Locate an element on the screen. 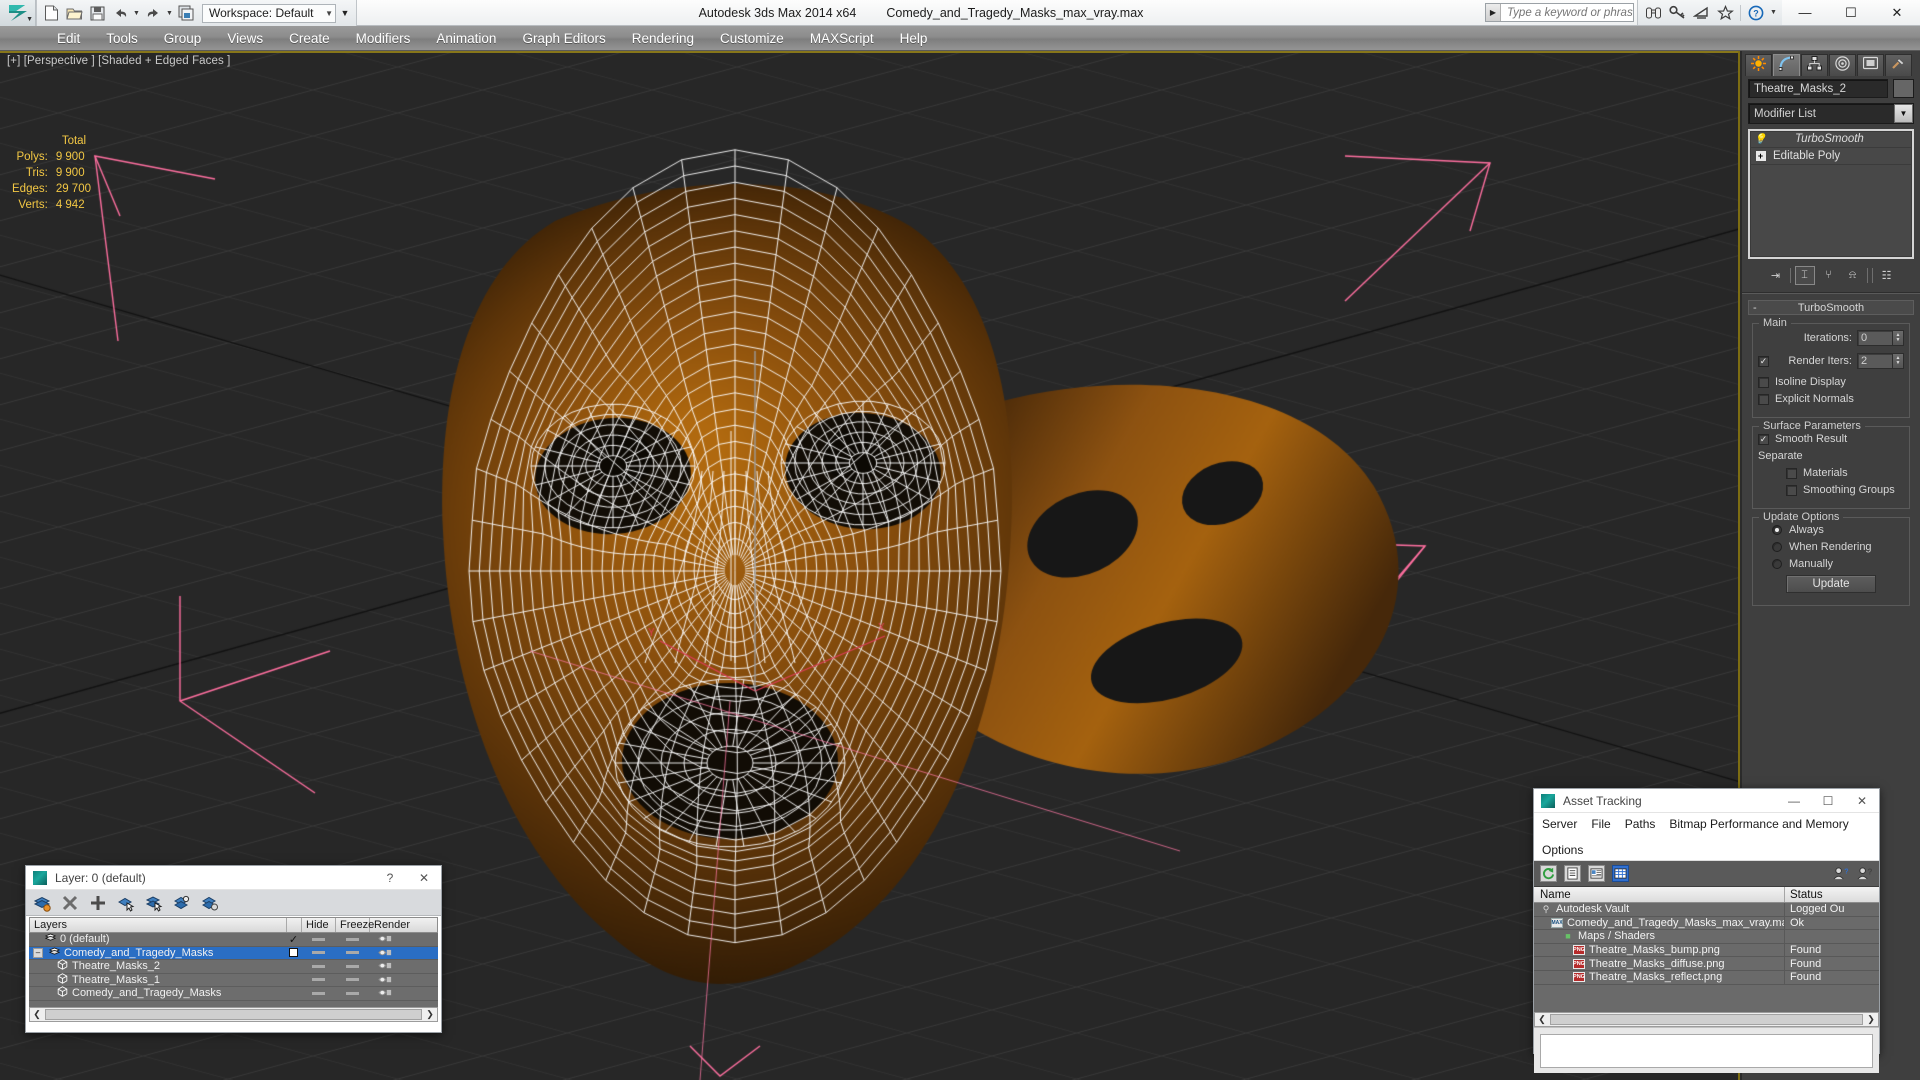 This screenshot has height=1080, width=1920. modifier-list-dropdown: Modifier List ▼ is located at coordinates (1831, 113).